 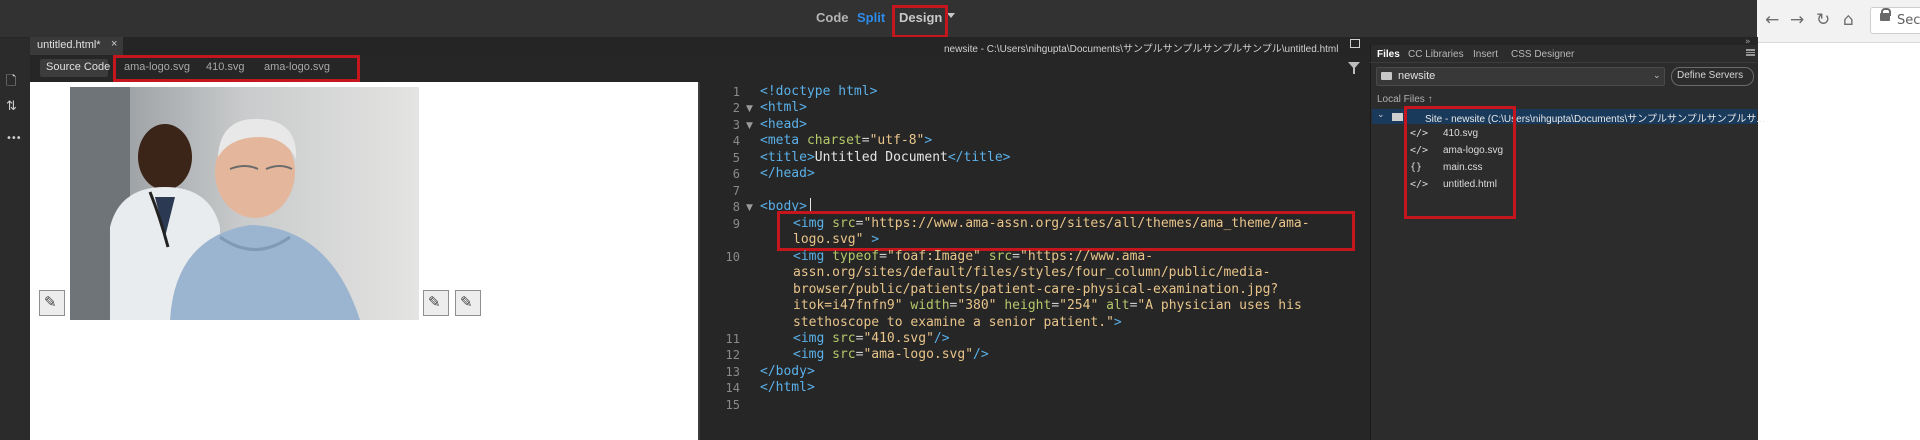 What do you see at coordinates (871, 338) in the screenshot?
I see `code-line: <img src="410.svg"/>` at bounding box center [871, 338].